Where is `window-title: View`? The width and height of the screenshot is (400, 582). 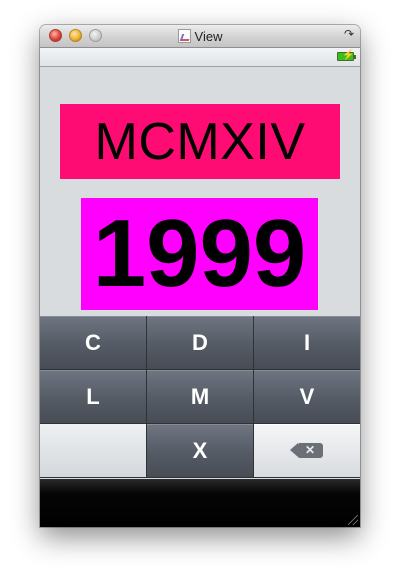 window-title: View is located at coordinates (208, 36).